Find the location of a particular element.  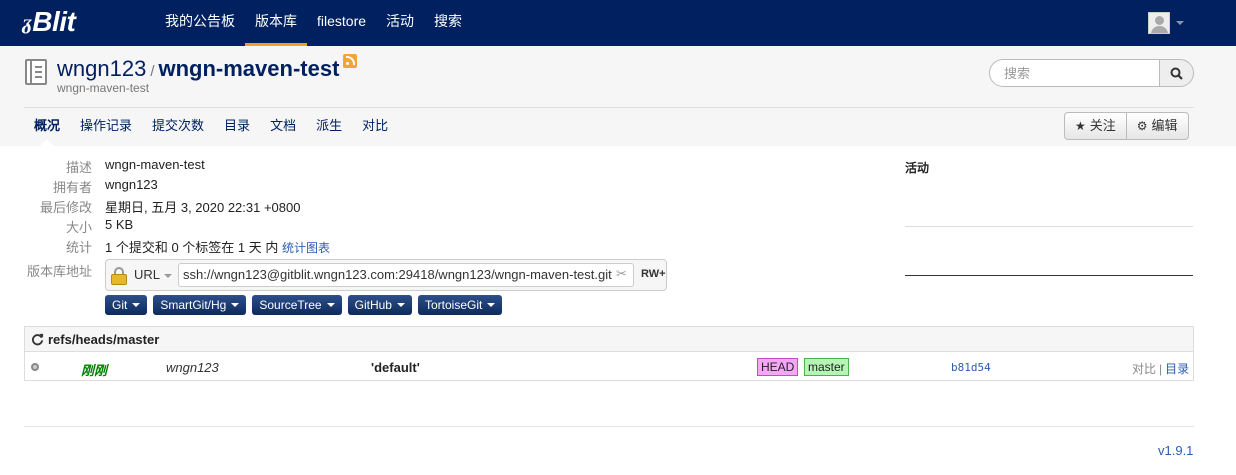

gitblit-logo: ᵹ Blit is located at coordinates (49, 22).